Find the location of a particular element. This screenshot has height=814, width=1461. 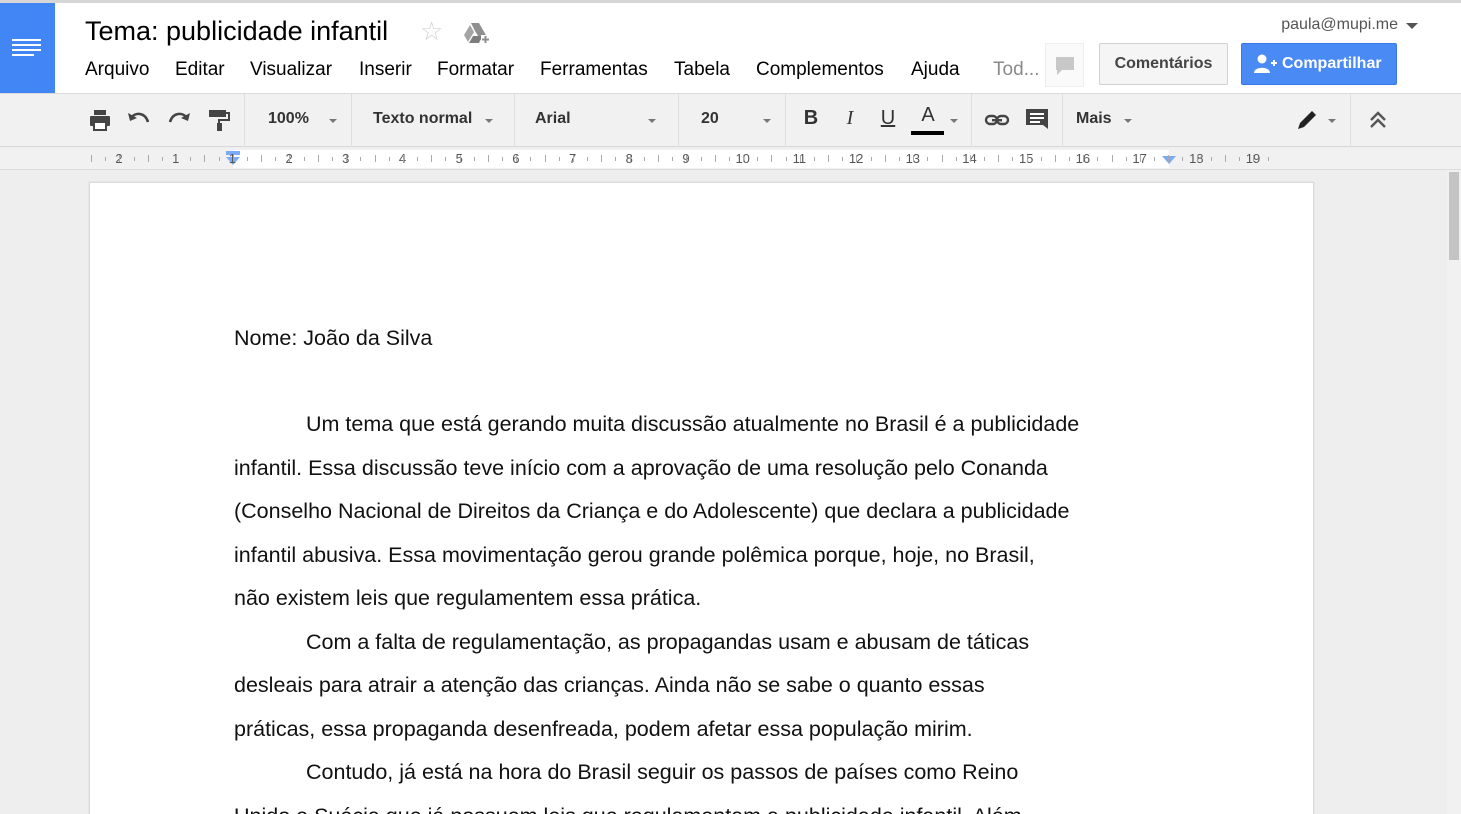

menu-complementos: Complementos is located at coordinates (820, 70).